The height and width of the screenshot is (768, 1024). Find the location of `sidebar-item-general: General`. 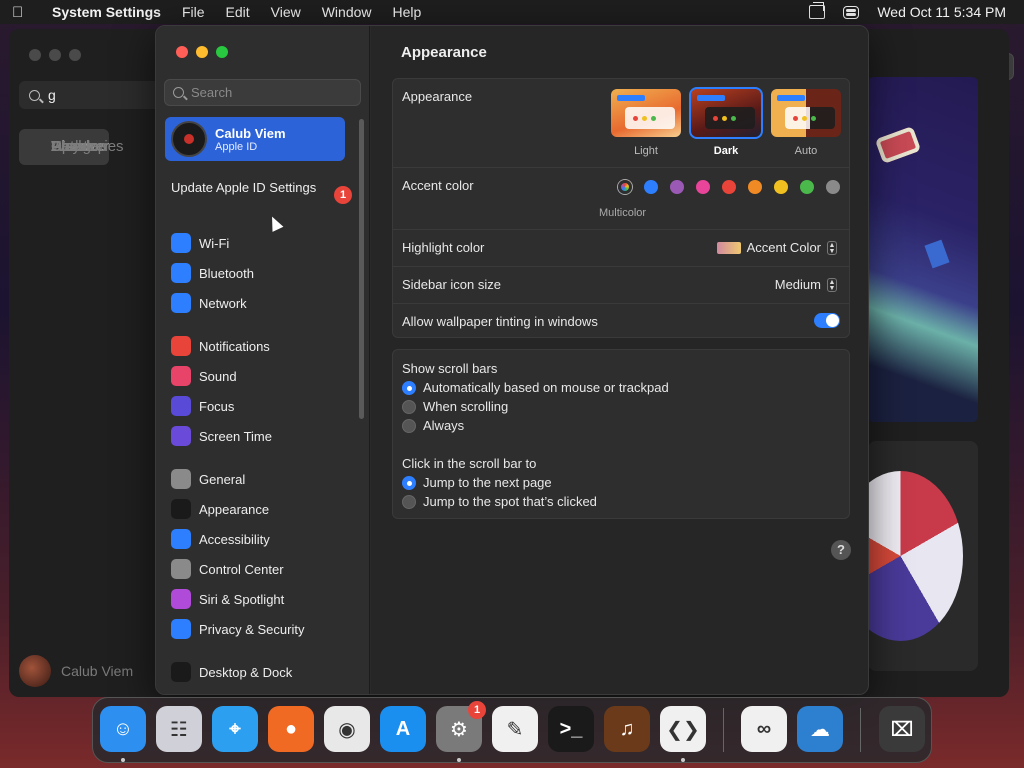

sidebar-item-general: General is located at coordinates (208, 479).